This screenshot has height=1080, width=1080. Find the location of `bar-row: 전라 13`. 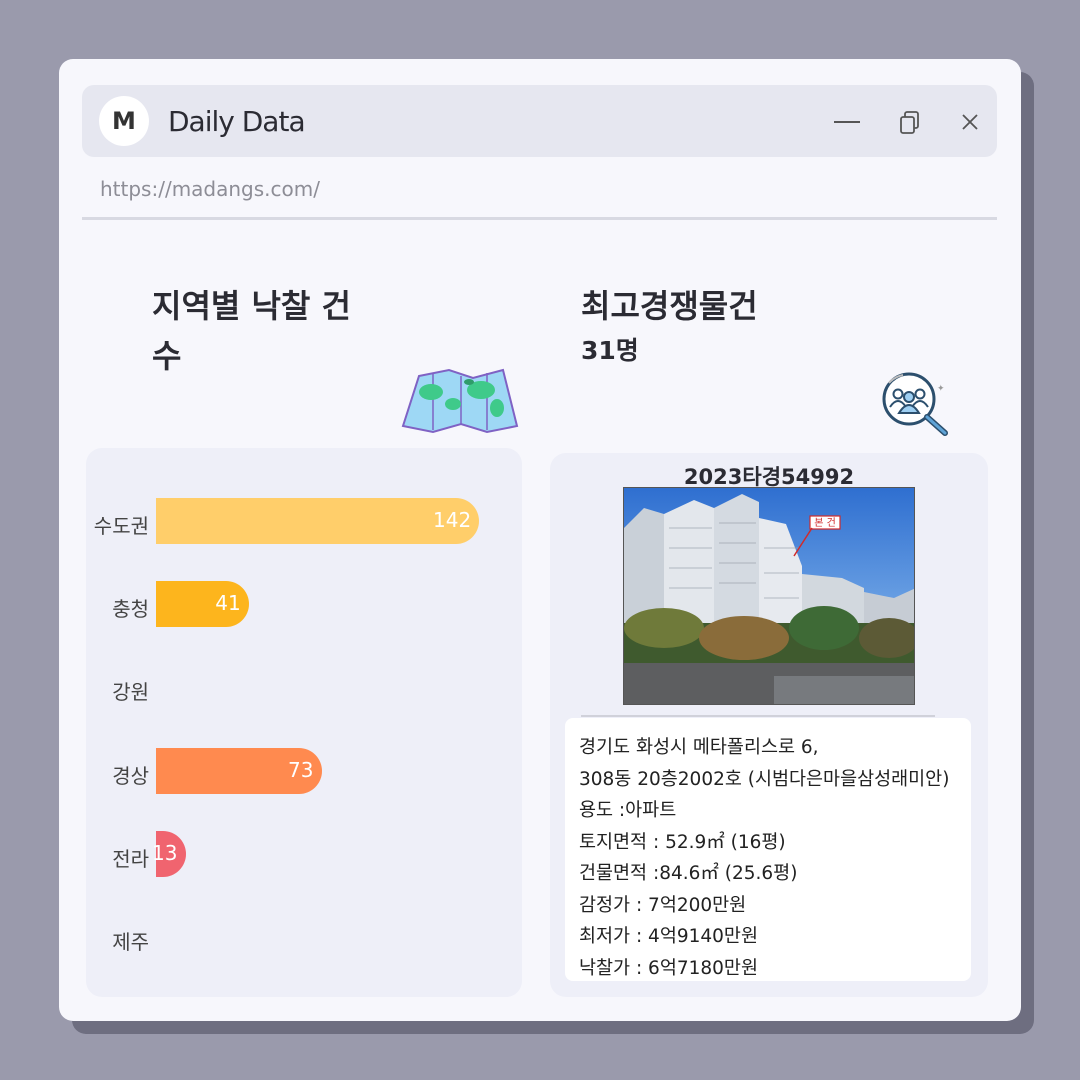

bar-row: 전라 13 is located at coordinates (304, 854).